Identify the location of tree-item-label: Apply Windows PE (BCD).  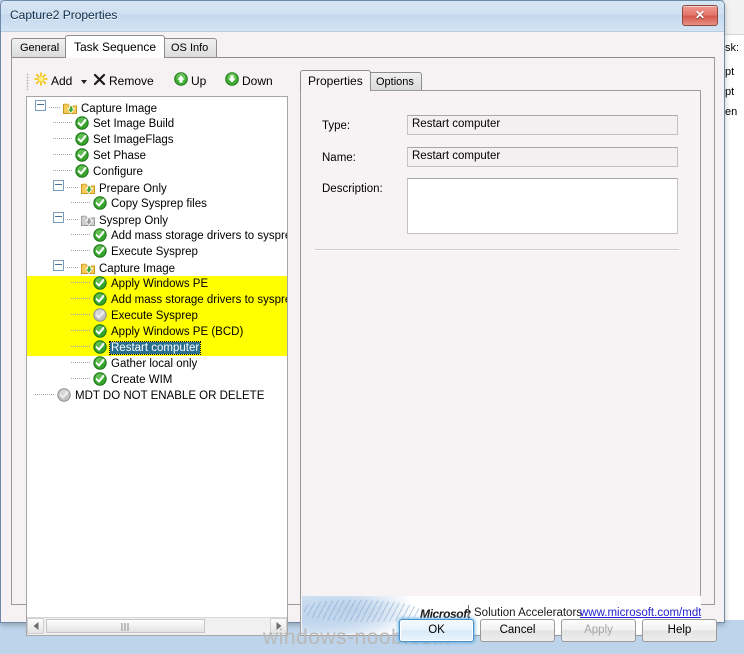
(177, 332).